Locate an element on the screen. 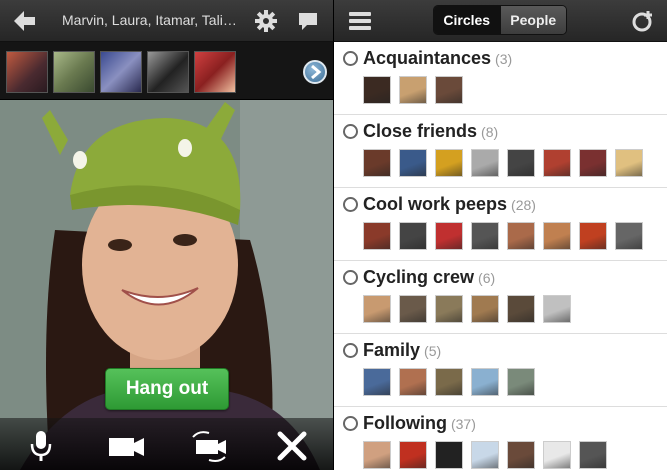  back-arrow-icon is located at coordinates (24, 21).